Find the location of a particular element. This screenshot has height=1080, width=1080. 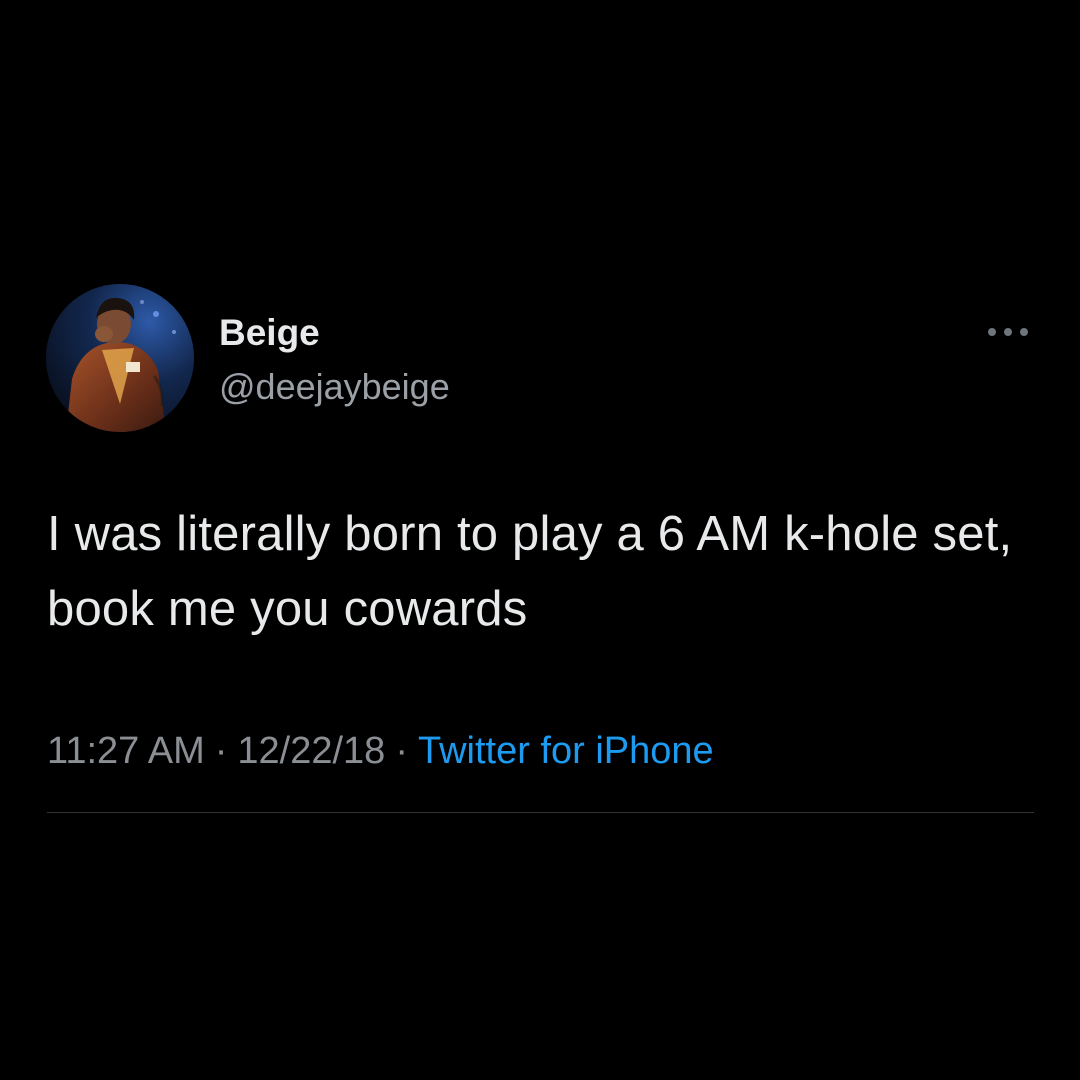

user-handle: @deejaybeige is located at coordinates (334, 387).